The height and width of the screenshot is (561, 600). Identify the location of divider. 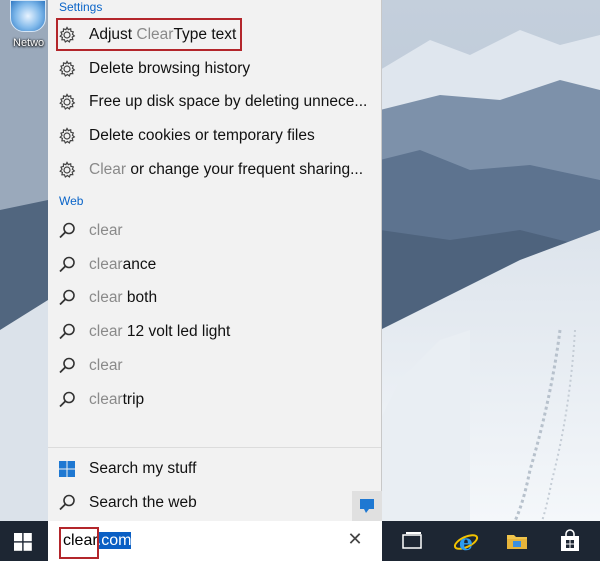
(214, 447).